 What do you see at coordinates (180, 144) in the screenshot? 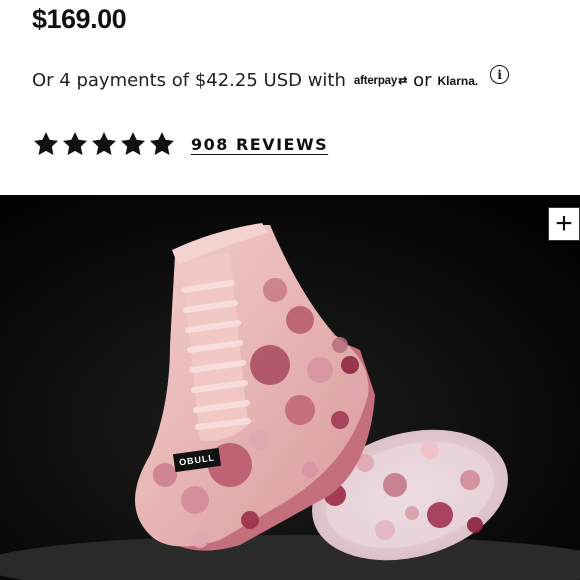
I see `star-rating: 908 REVIEWS` at bounding box center [180, 144].